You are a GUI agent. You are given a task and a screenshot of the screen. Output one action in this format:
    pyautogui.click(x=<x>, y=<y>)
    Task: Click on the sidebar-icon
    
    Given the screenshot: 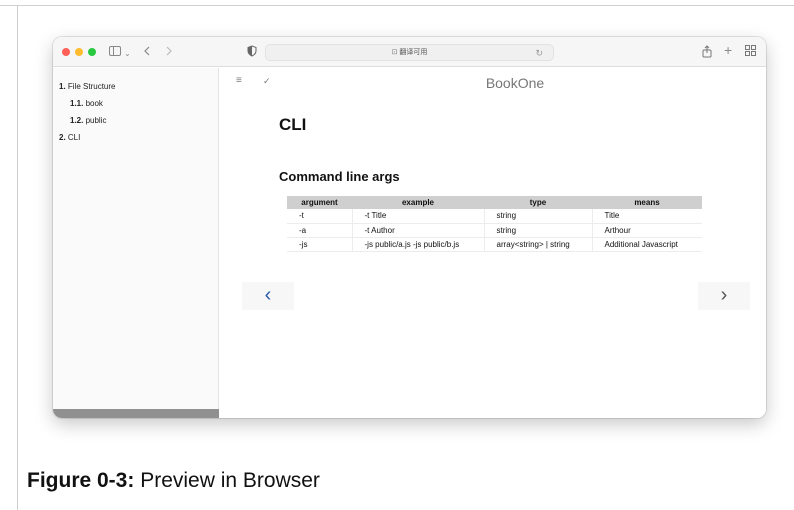 What is the action you would take?
    pyautogui.click(x=115, y=51)
    